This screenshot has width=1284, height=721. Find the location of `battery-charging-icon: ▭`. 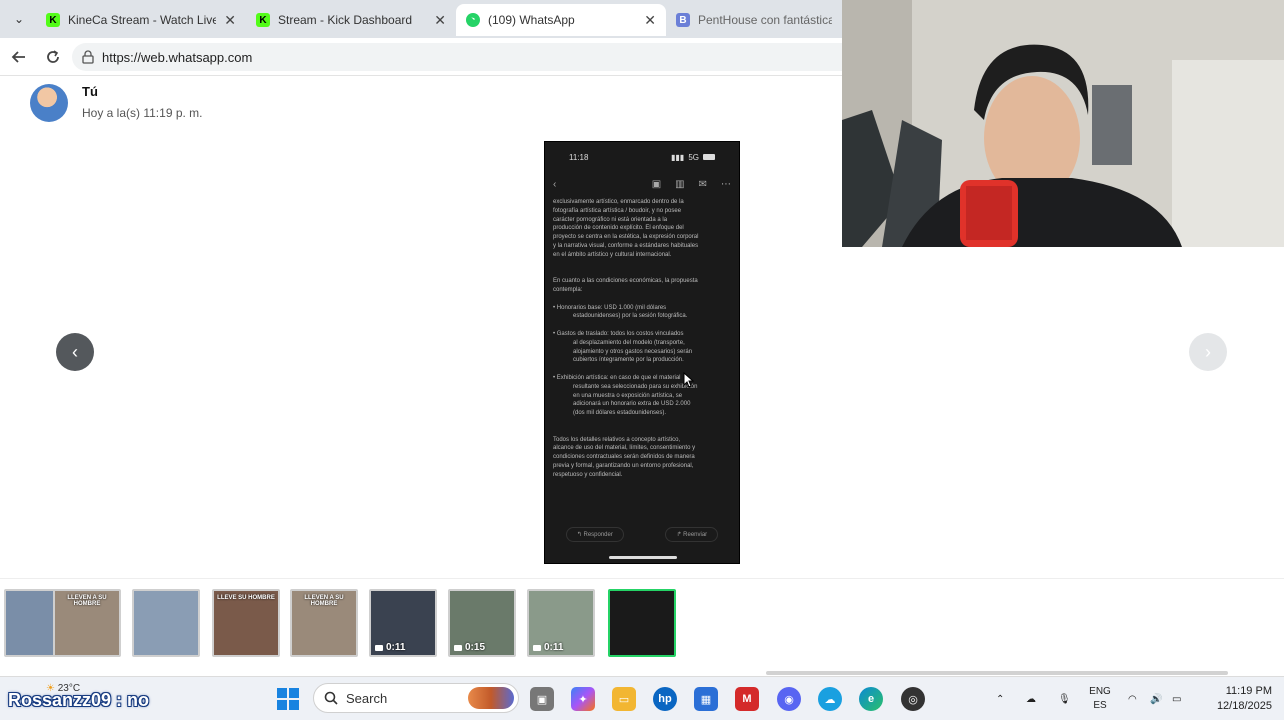

battery-charging-icon: ▭ is located at coordinates (1176, 699).